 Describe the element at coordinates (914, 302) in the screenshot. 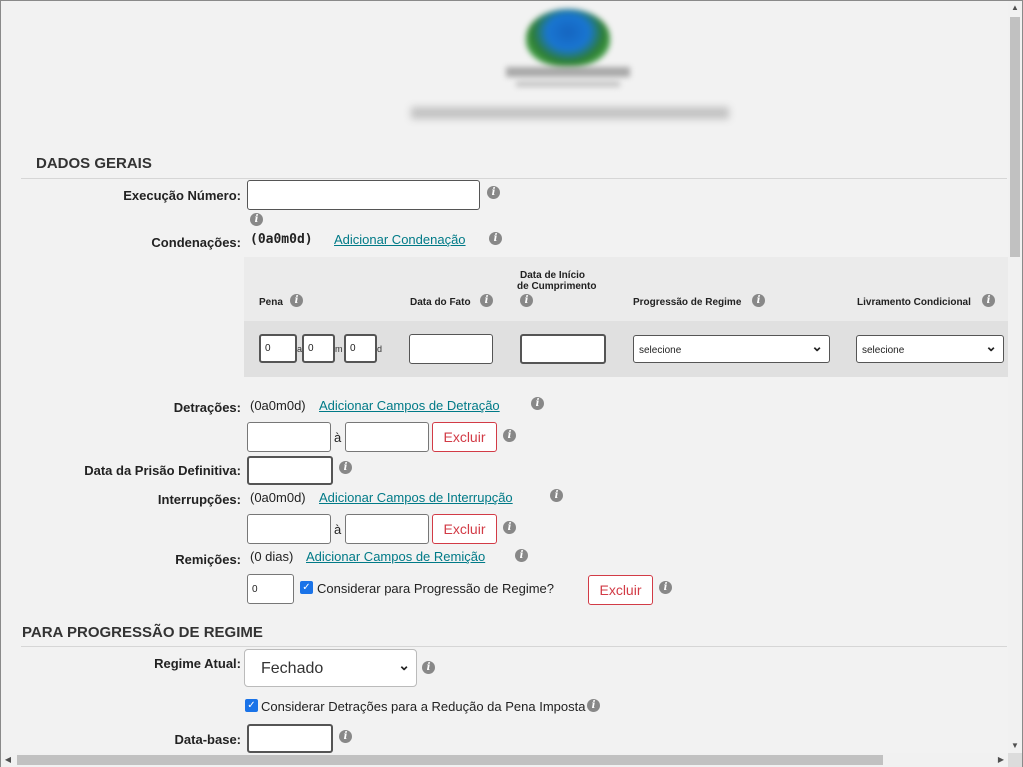

I see `header-livramento: Livramento Condicional` at that location.